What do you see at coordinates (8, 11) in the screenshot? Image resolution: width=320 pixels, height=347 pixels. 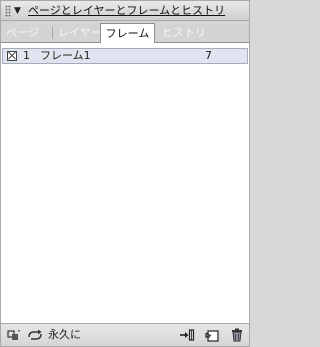 I see `grip-icon` at bounding box center [8, 11].